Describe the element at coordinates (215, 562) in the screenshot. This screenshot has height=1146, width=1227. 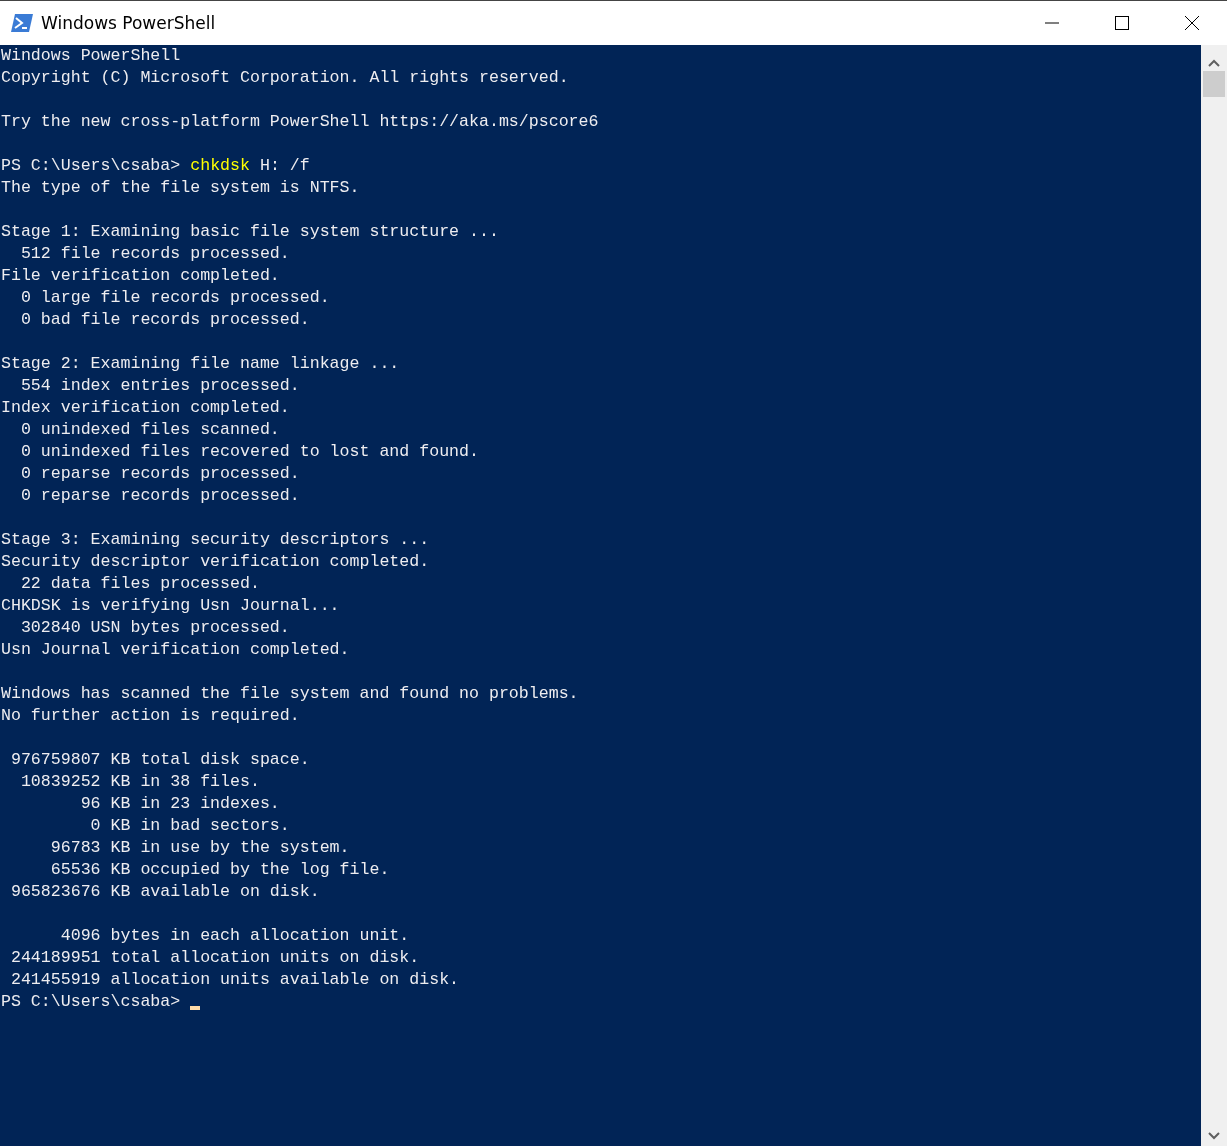
I see `output-line: Security descriptor verification completed.` at that location.